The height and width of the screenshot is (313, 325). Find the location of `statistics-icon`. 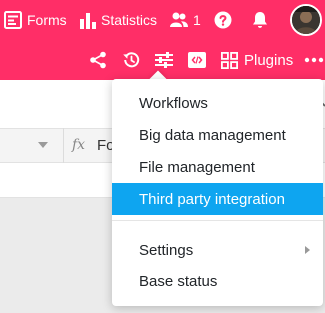

statistics-icon is located at coordinates (88, 21).